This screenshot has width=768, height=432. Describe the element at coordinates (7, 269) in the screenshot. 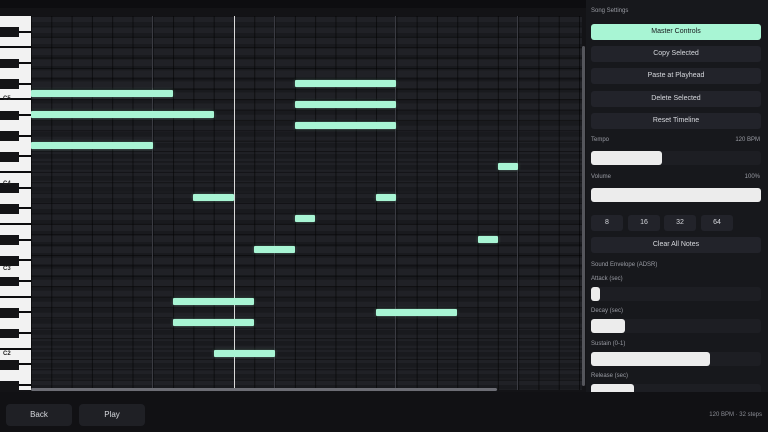

I see `key-label-c3: C3` at that location.